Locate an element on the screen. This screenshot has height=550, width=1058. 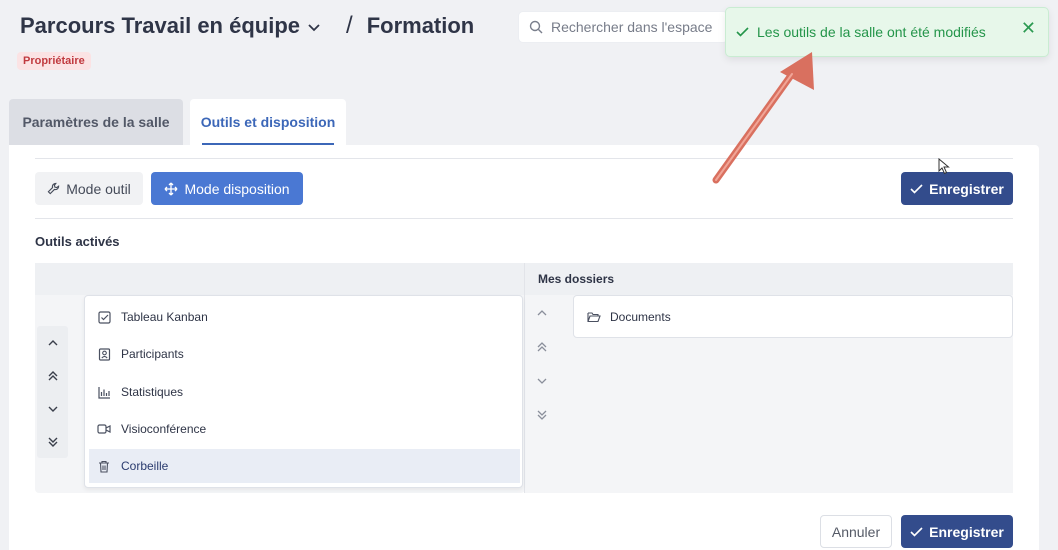
section-title: Outils activés is located at coordinates (77, 241).